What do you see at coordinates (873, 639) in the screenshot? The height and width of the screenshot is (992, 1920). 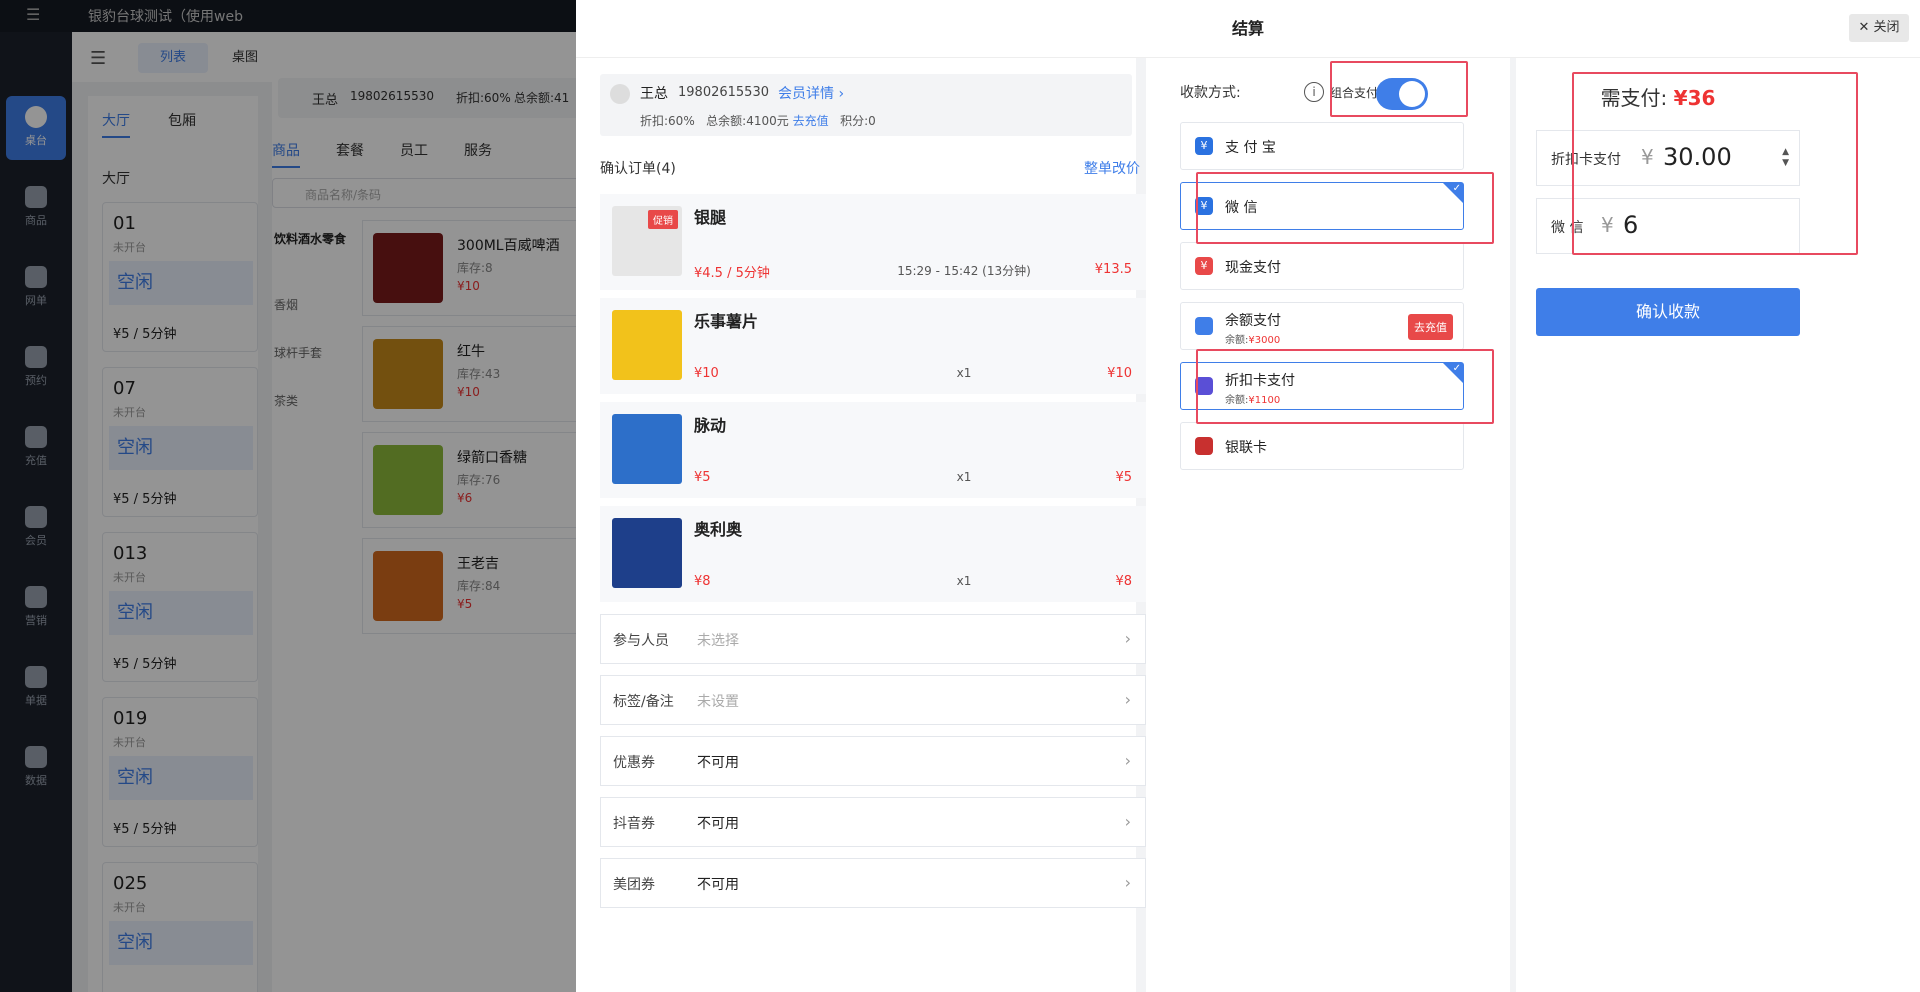 I see `order-field-row: 参与人员 未选择 ›` at bounding box center [873, 639].